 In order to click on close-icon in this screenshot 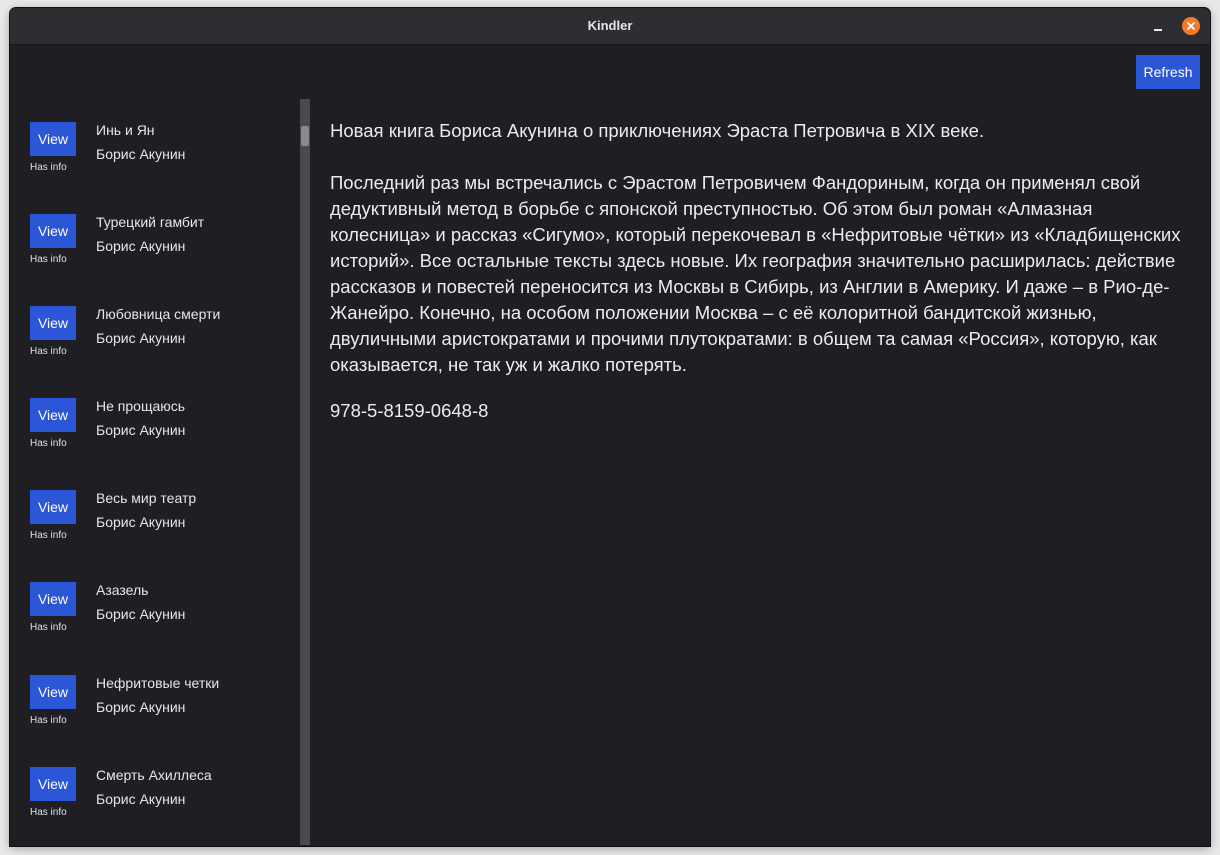, I will do `click(1191, 26)`.